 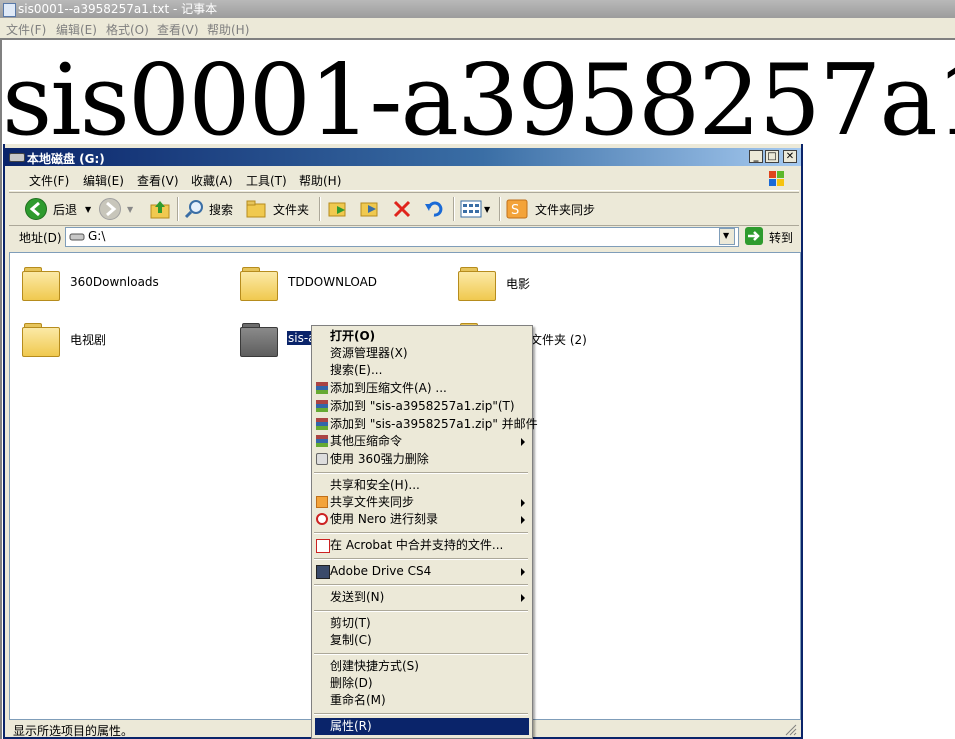 I want to click on notepad-icon, so click(x=9, y=10).